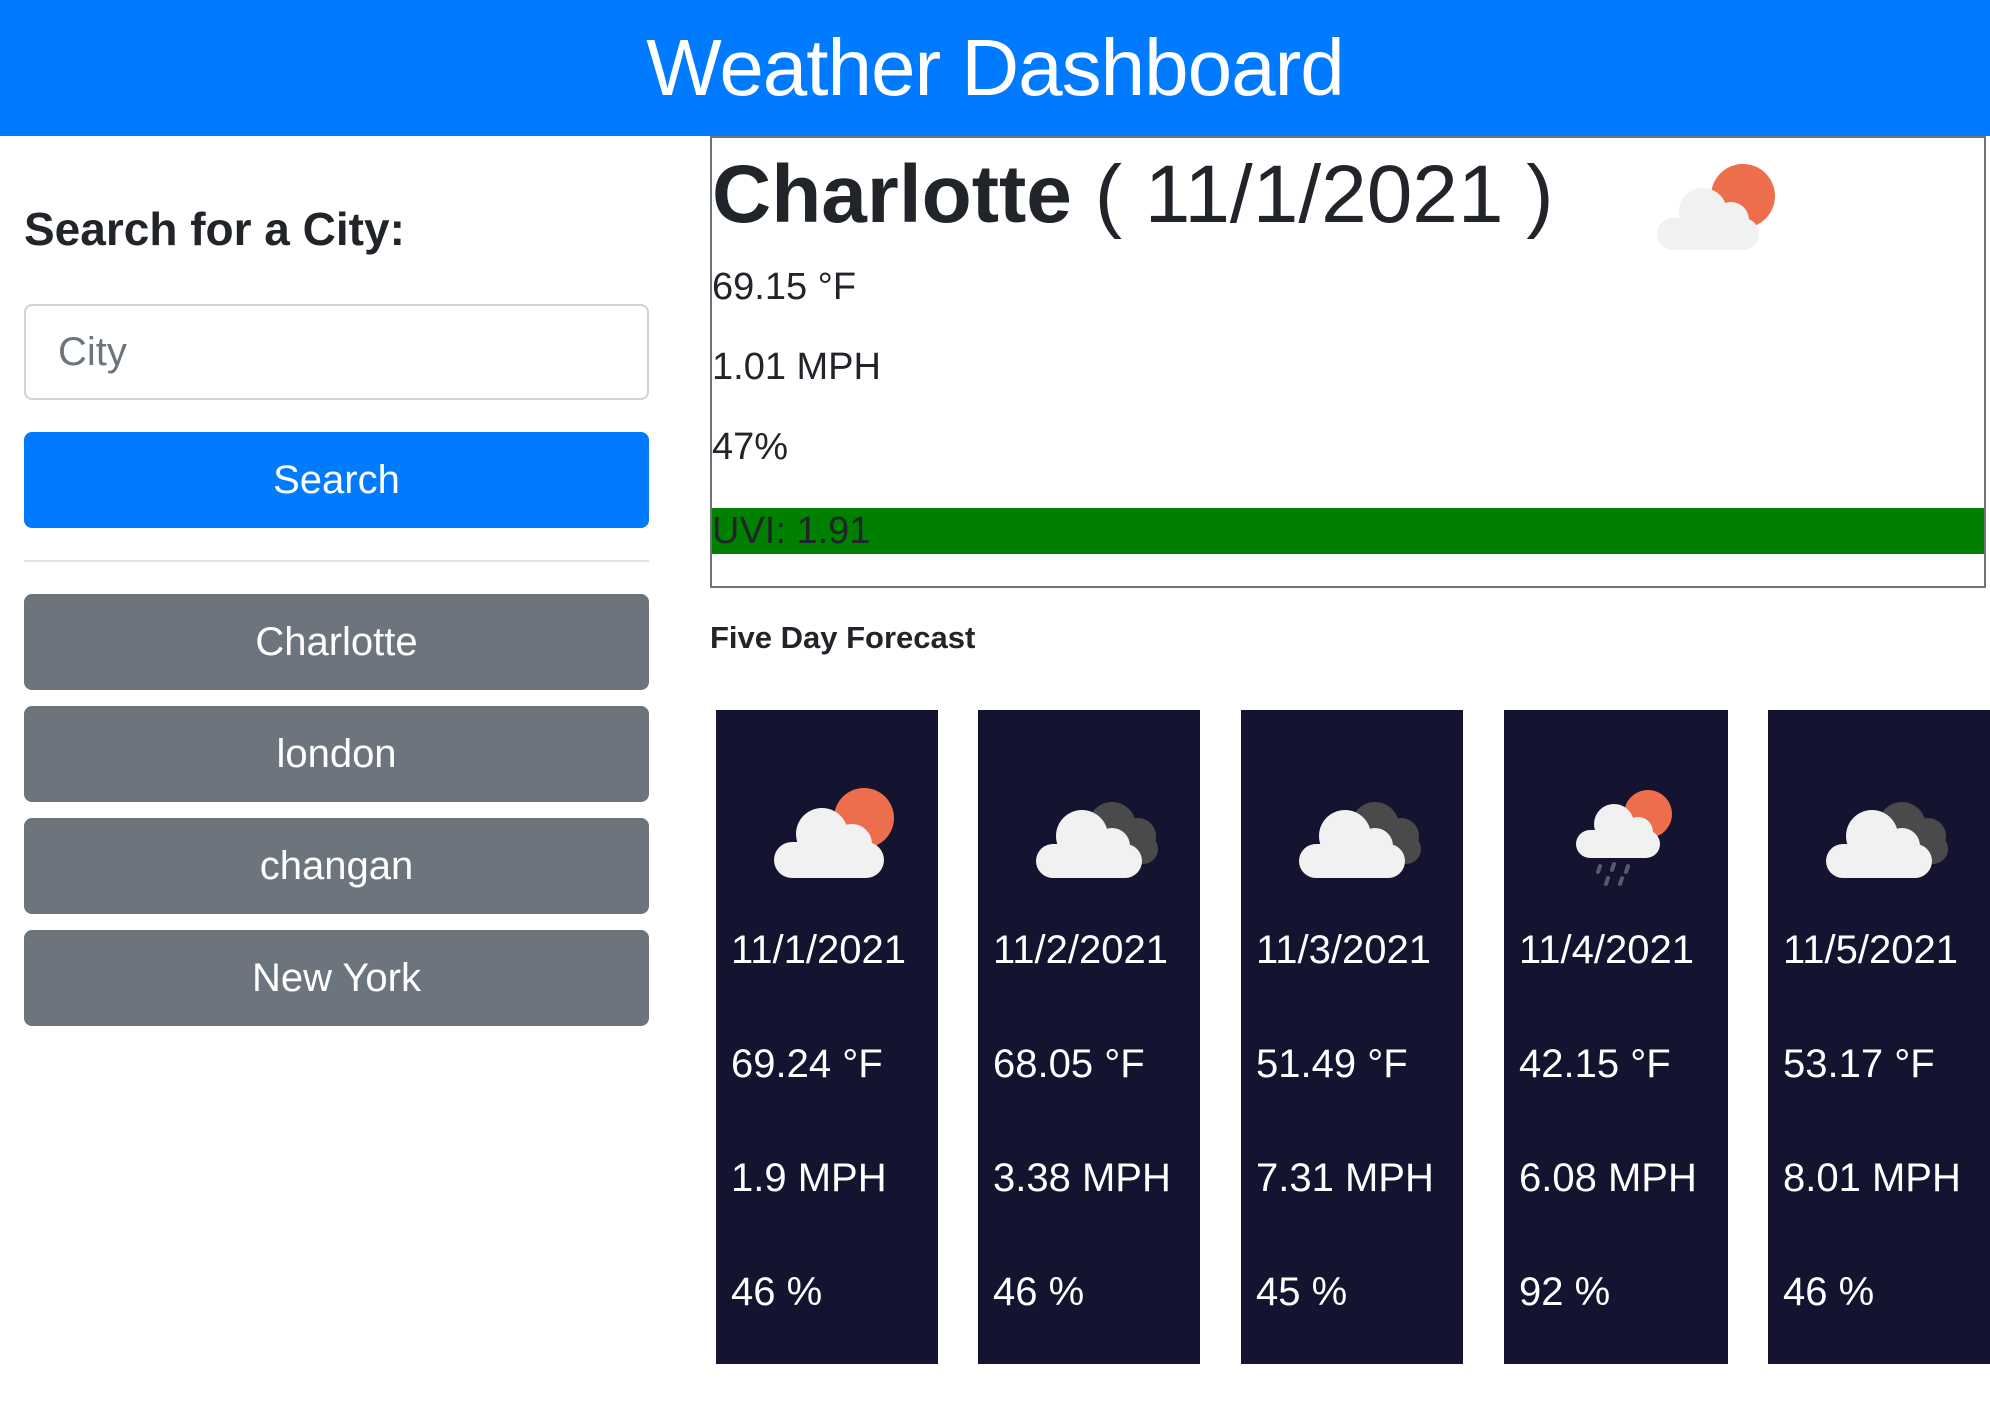  I want to click on history-button-changan: changan, so click(336, 866).